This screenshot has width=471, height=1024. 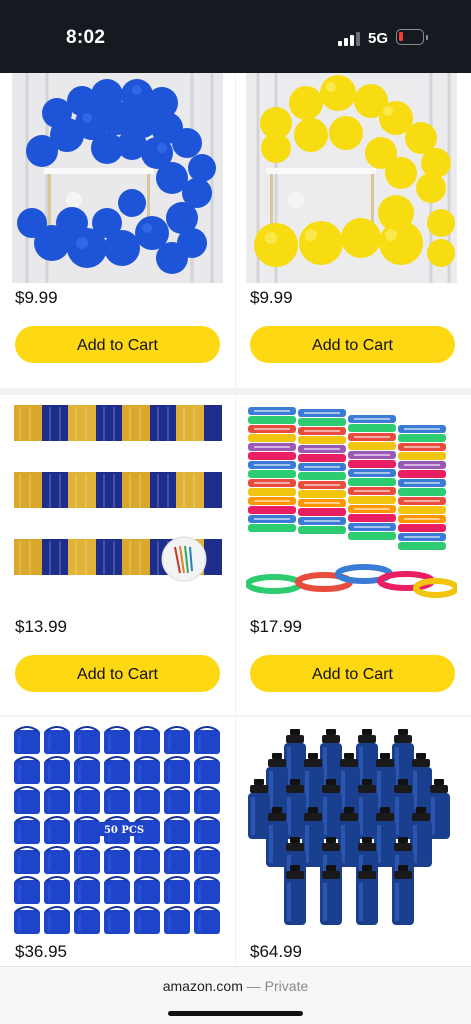 What do you see at coordinates (117, 506) in the screenshot?
I see `product-image-fringe-banners` at bounding box center [117, 506].